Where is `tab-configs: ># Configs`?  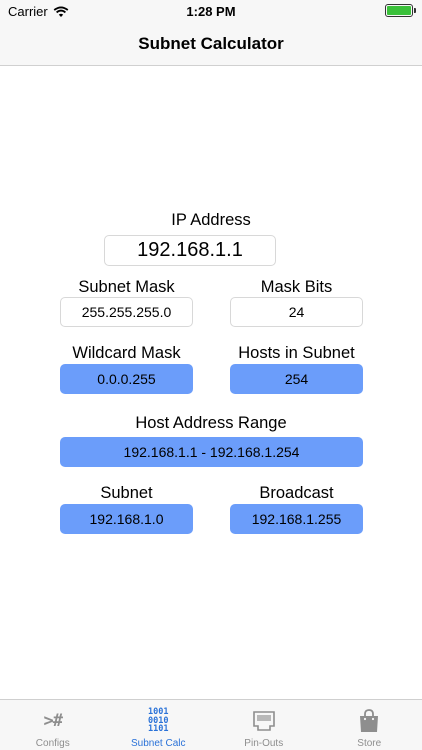
tab-configs: ># Configs is located at coordinates (53, 725).